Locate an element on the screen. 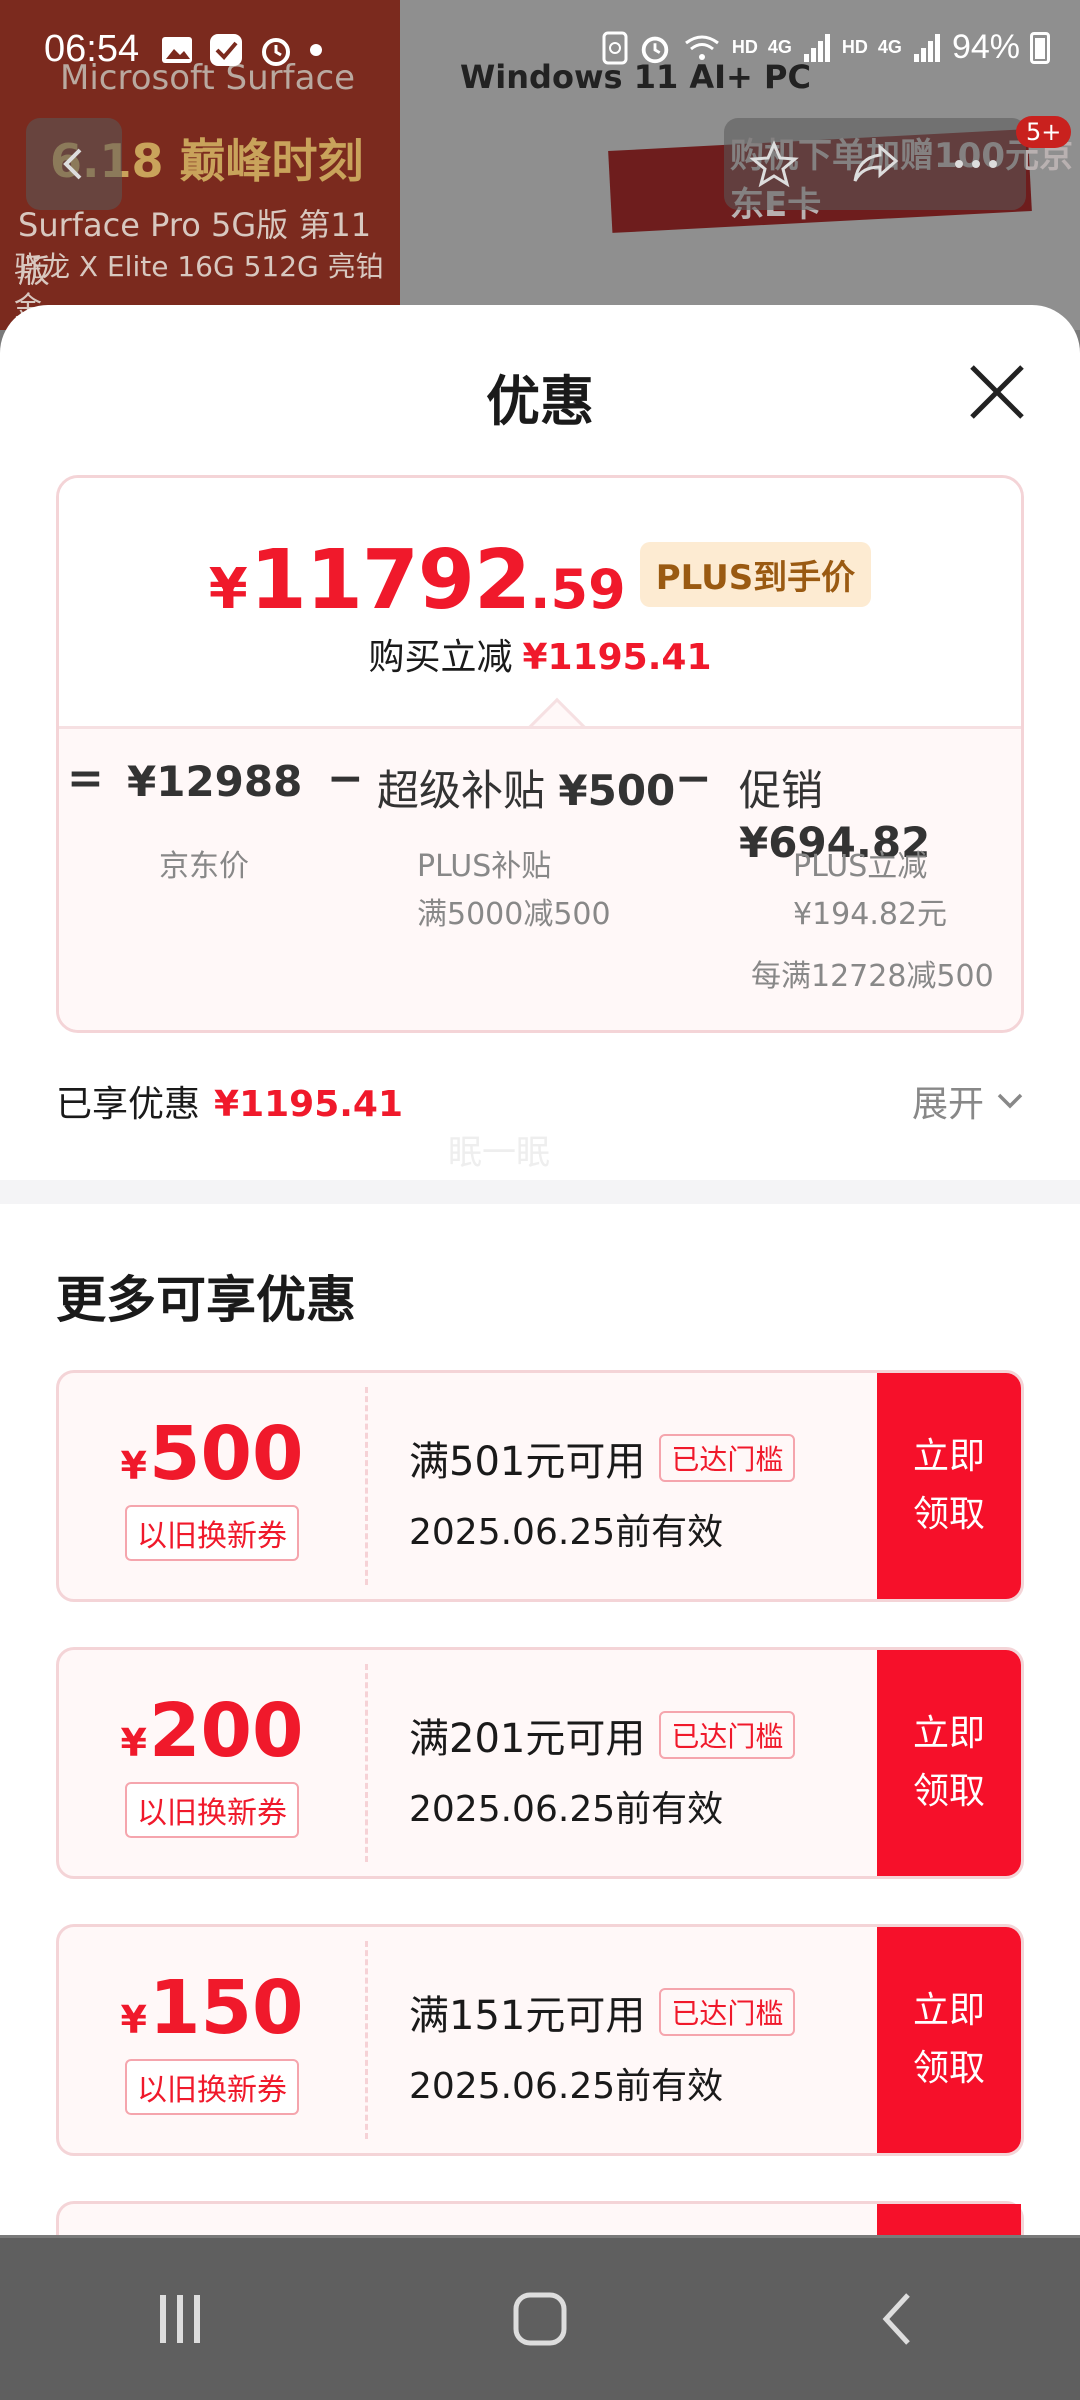 The width and height of the screenshot is (1080, 2400). base-price-label: 京东价 is located at coordinates (204, 866).